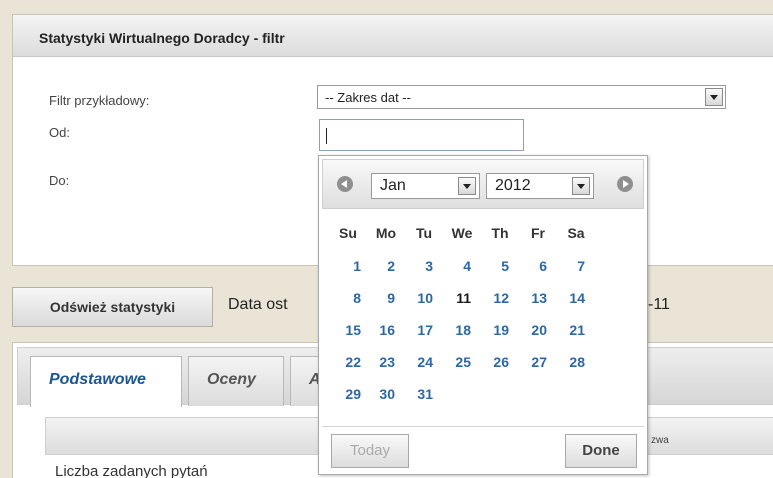 The height and width of the screenshot is (478, 773). What do you see at coordinates (348, 298) in the screenshot?
I see `calendar-day: 8` at bounding box center [348, 298].